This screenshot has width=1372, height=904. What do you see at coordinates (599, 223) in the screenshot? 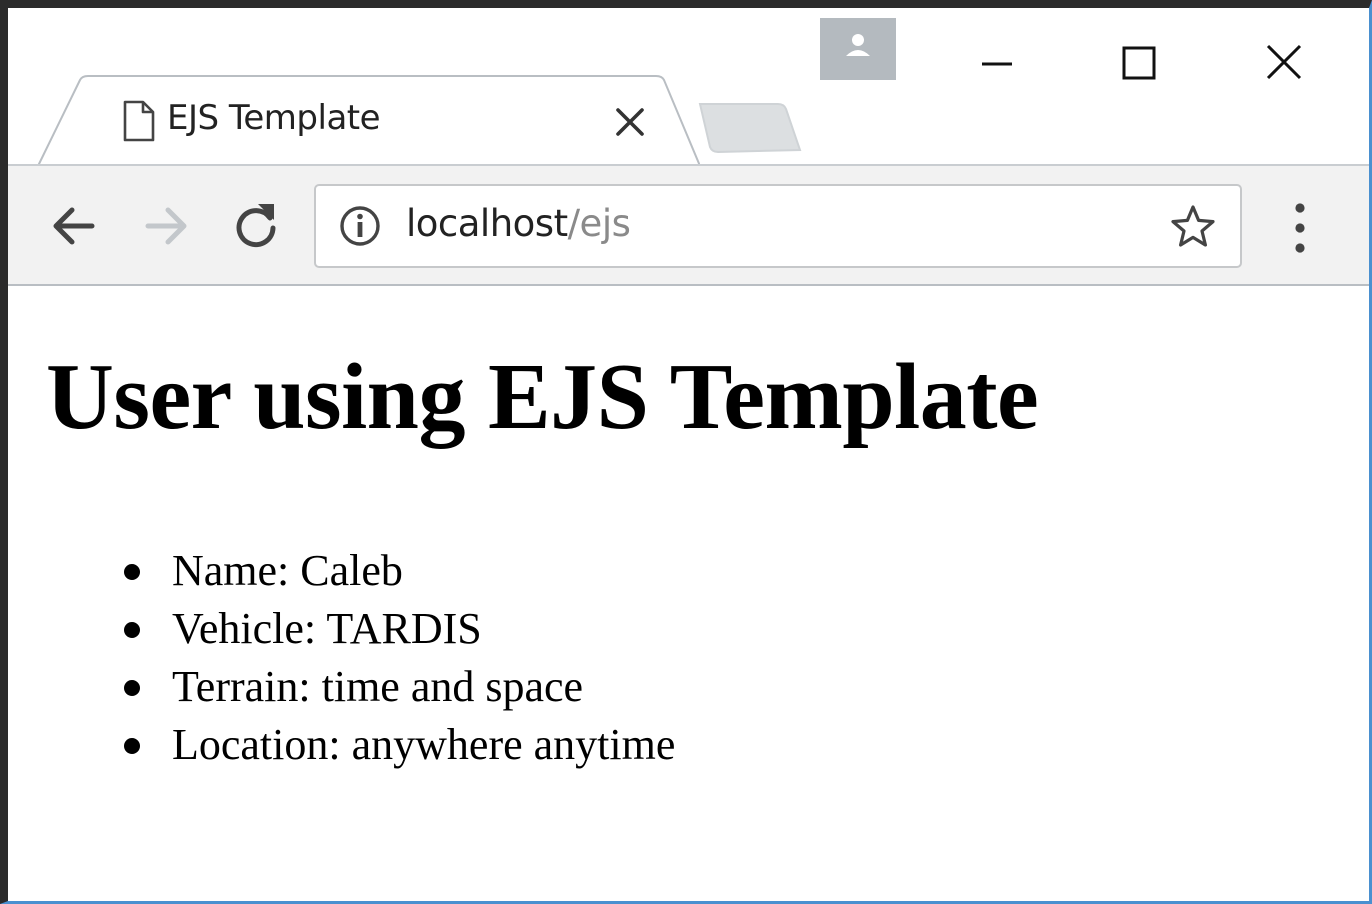
I see `url-path: /ejs` at bounding box center [599, 223].